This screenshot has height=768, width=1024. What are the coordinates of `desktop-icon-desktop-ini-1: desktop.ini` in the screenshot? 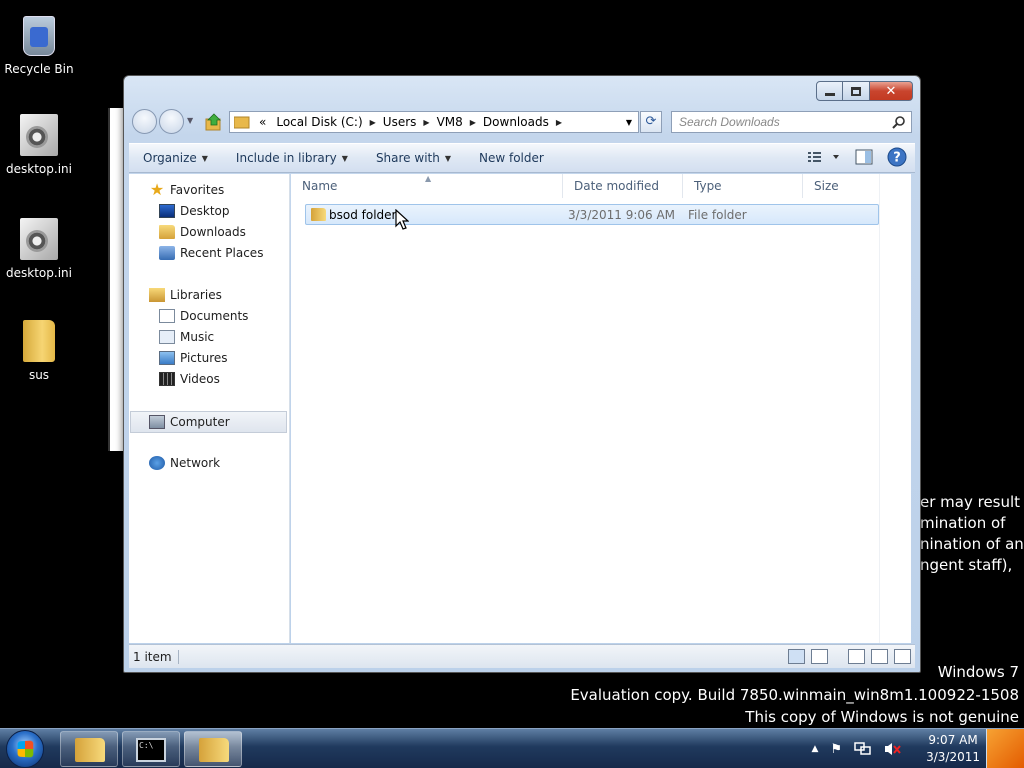 It's located at (39, 145).